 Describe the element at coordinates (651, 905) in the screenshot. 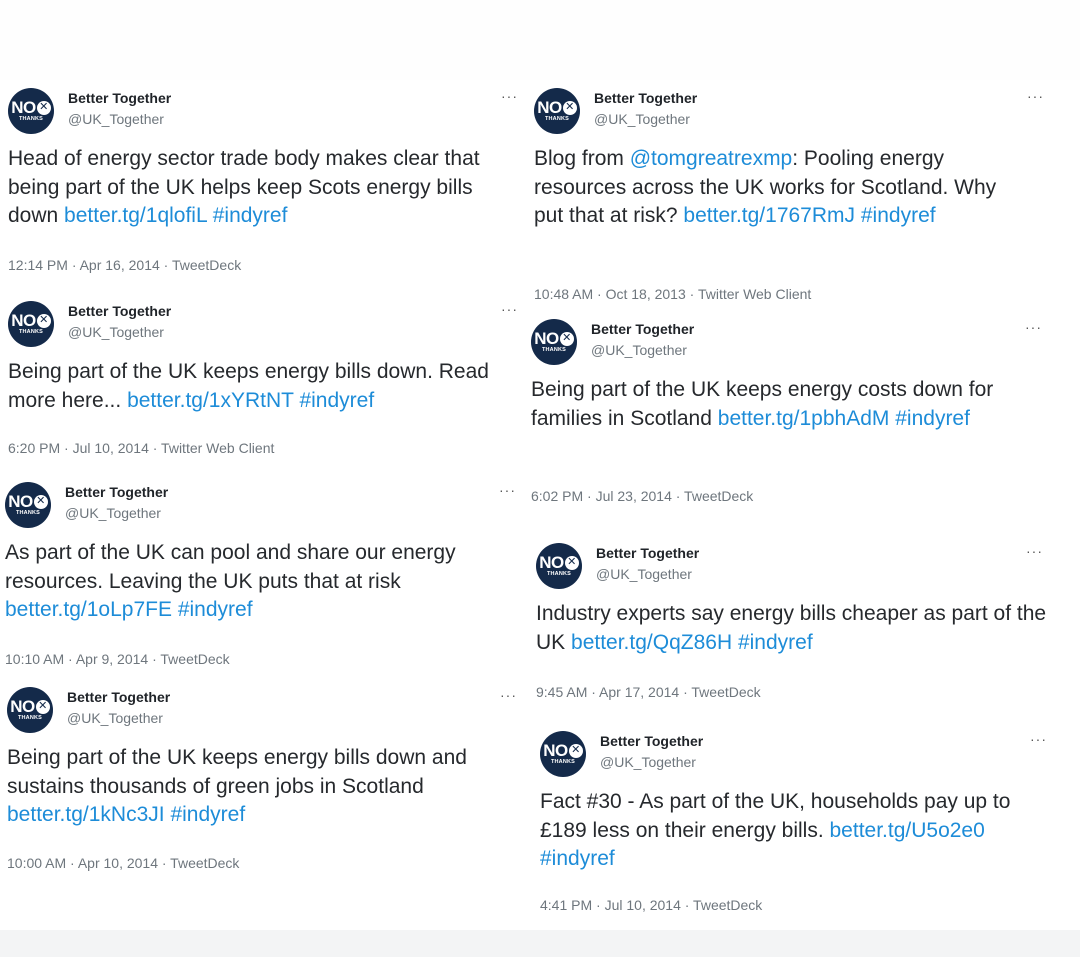

I see `tweet-timestamp: 4:41 PM · Jul 10, 2014 · TweetDeck` at that location.